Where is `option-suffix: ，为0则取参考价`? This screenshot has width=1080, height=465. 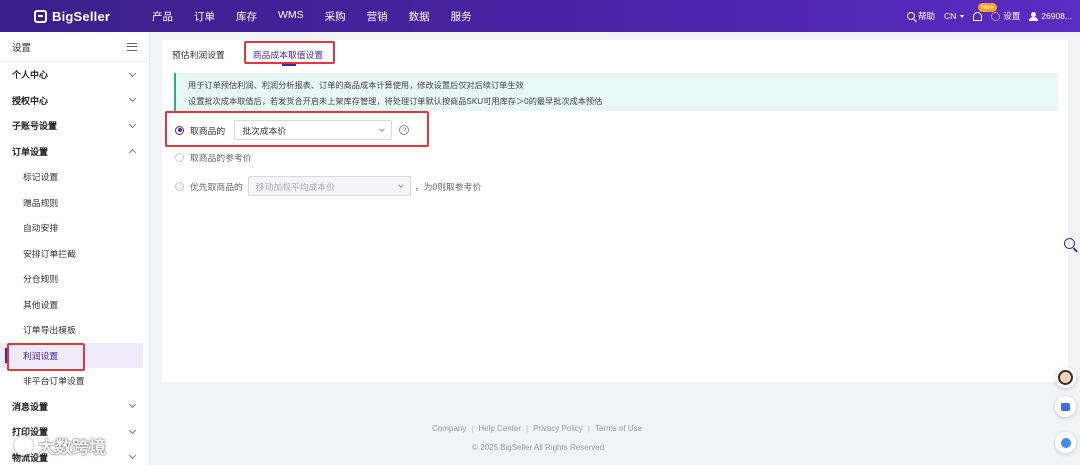
option-suffix: ，为0则取参考价 is located at coordinates (448, 186).